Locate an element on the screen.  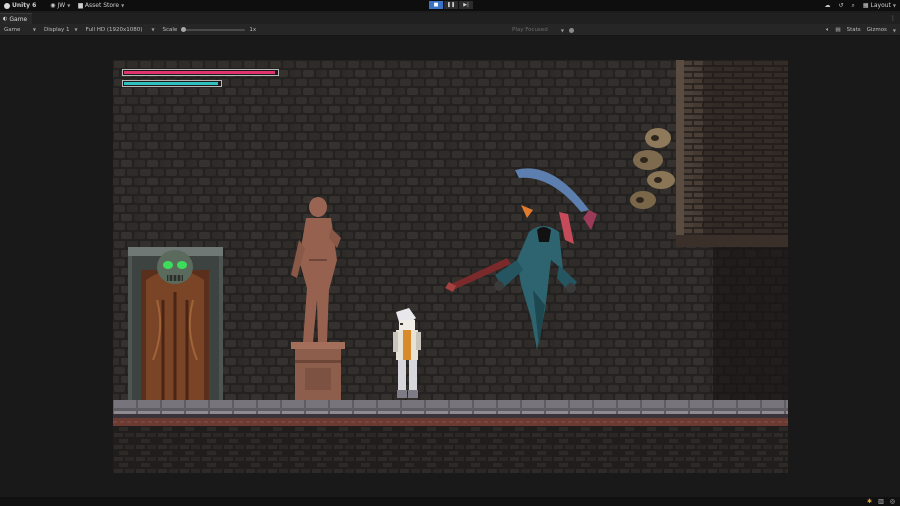
unity-logo-icon is located at coordinates (7, 5).